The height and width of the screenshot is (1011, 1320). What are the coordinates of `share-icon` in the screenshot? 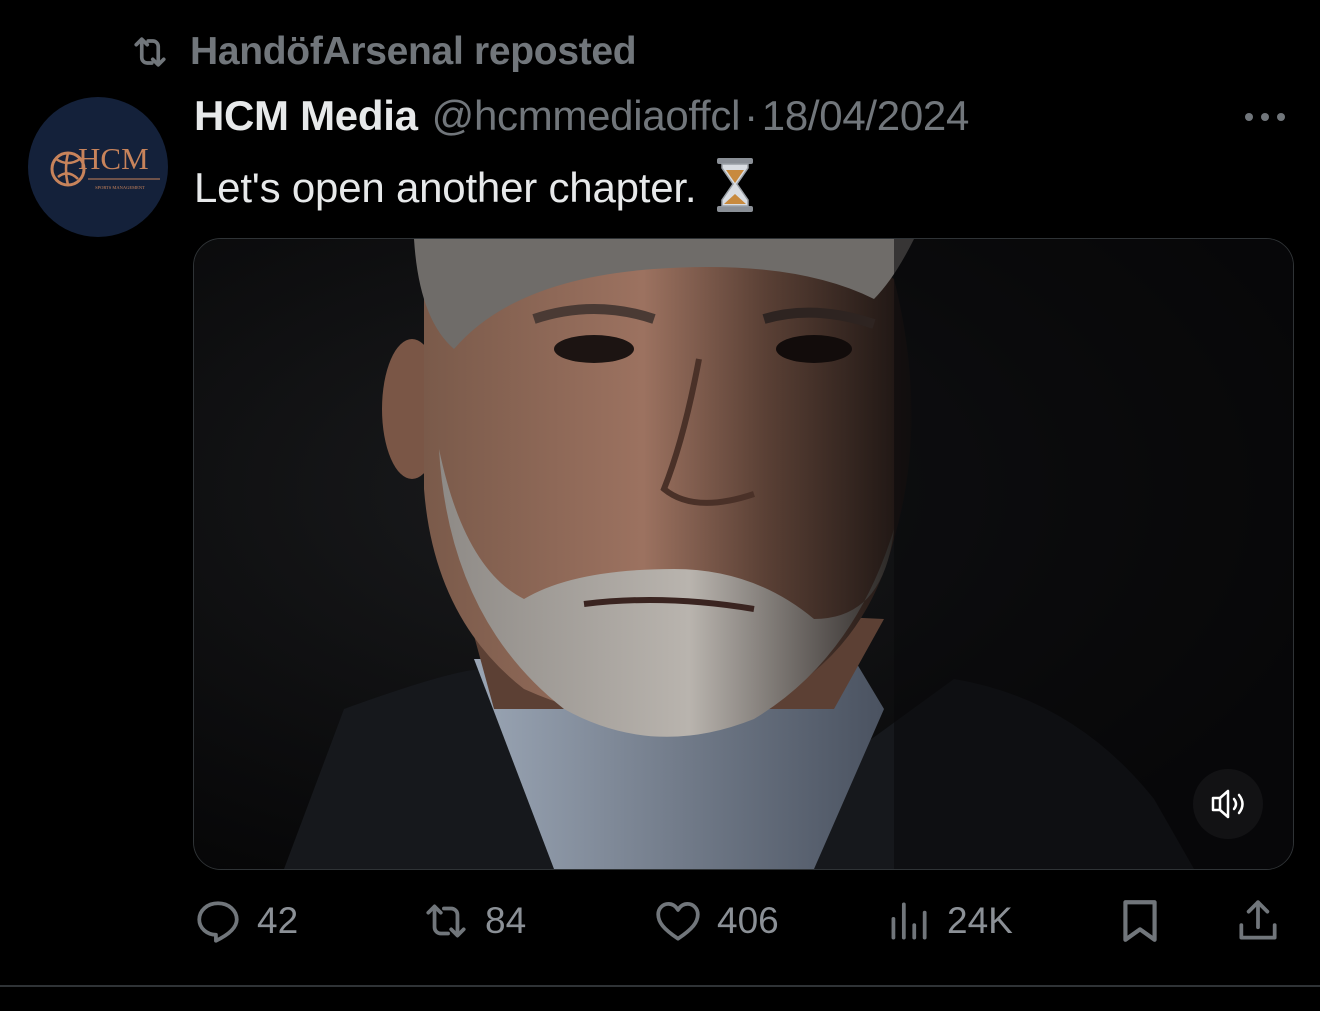 It's located at (1258, 920).